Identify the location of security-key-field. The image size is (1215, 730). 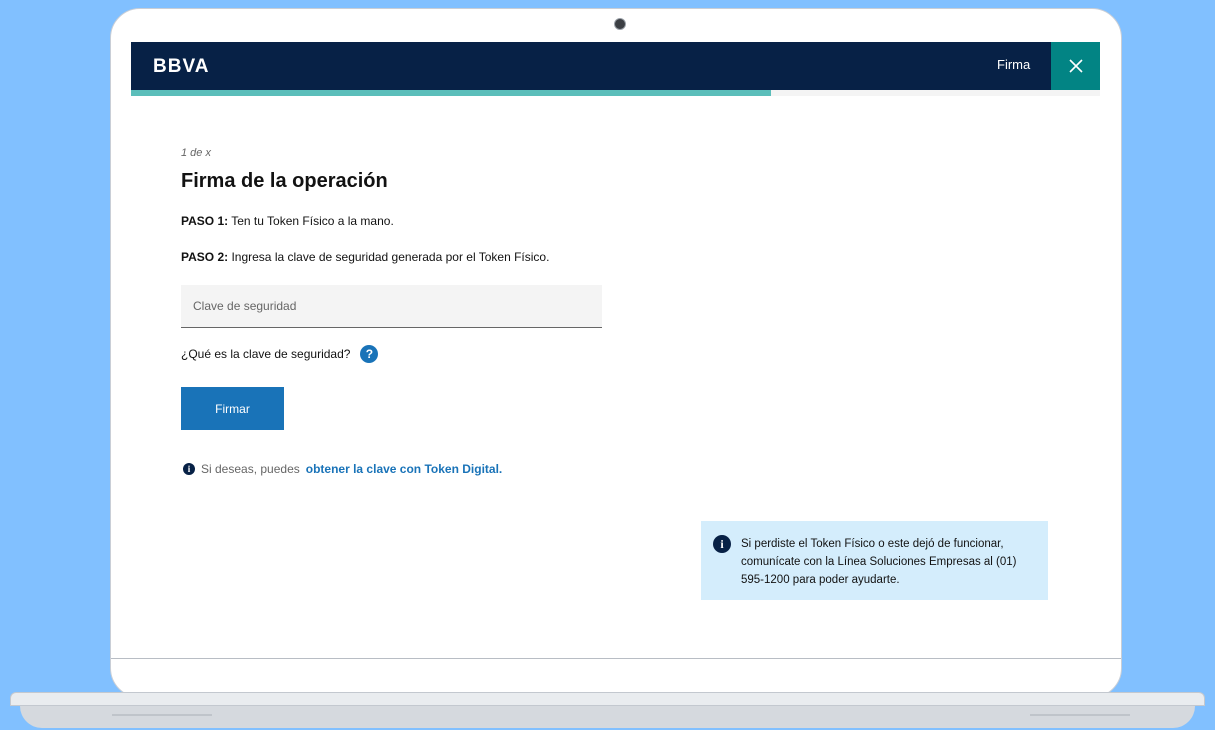
(391, 306).